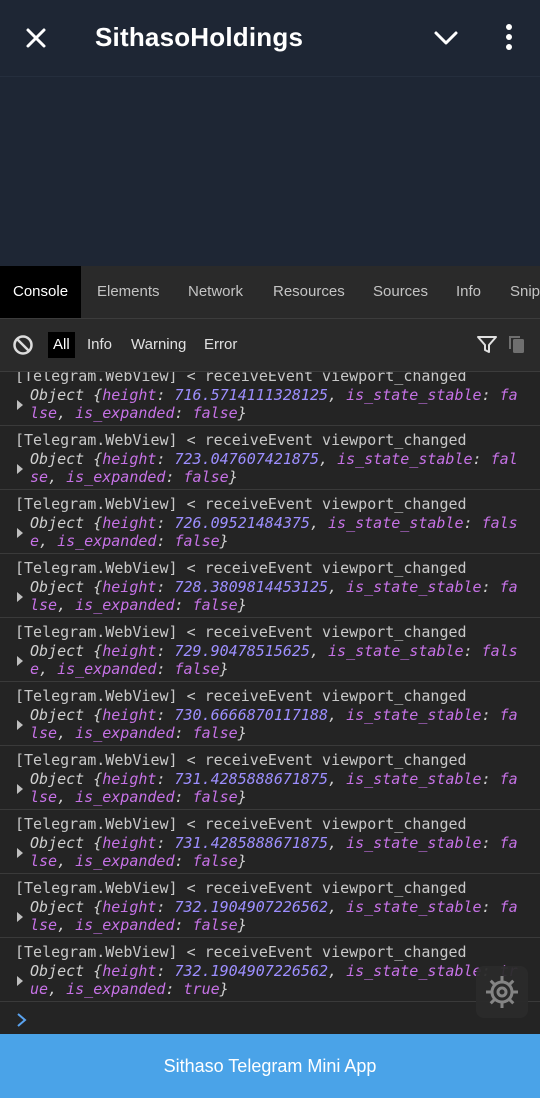 This screenshot has height=1098, width=540. What do you see at coordinates (270, 345) in the screenshot?
I see `console-toolbar: All Info Warning Error` at bounding box center [270, 345].